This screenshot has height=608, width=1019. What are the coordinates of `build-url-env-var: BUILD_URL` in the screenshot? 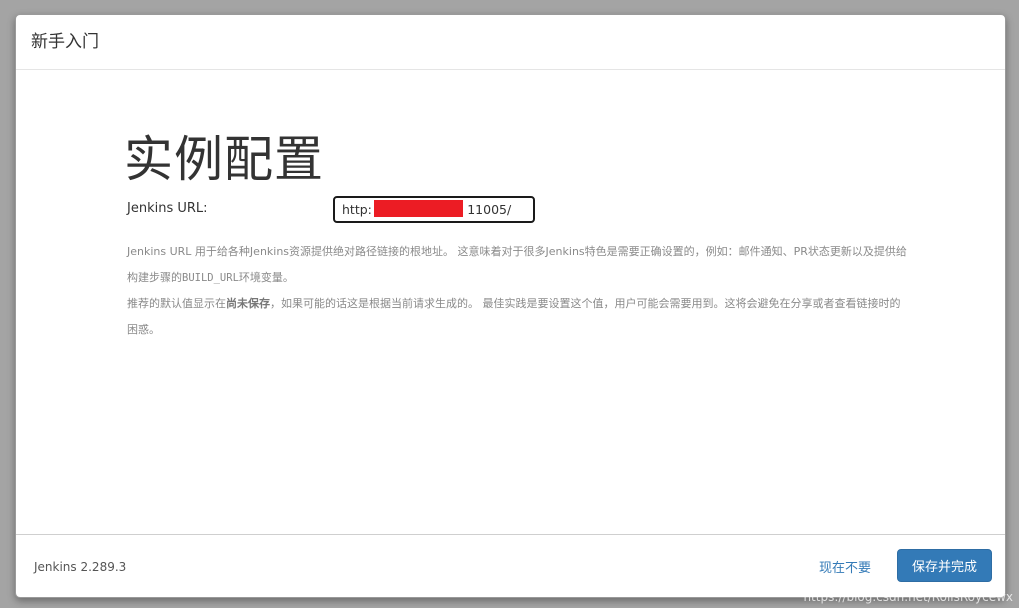 It's located at (210, 278).